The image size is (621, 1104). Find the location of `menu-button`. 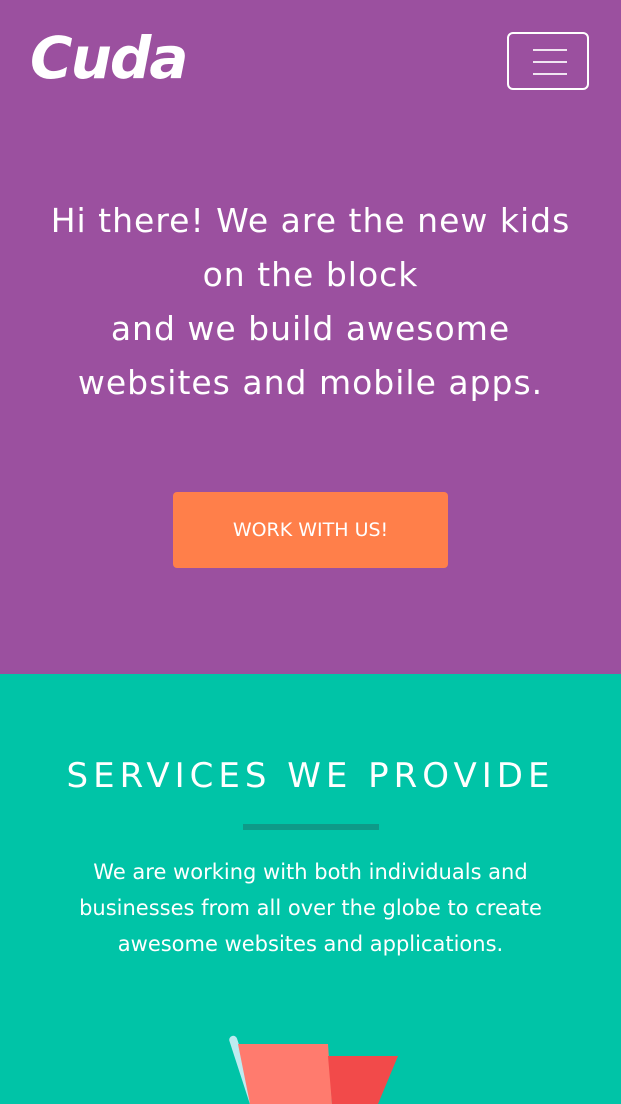

menu-button is located at coordinates (548, 61).